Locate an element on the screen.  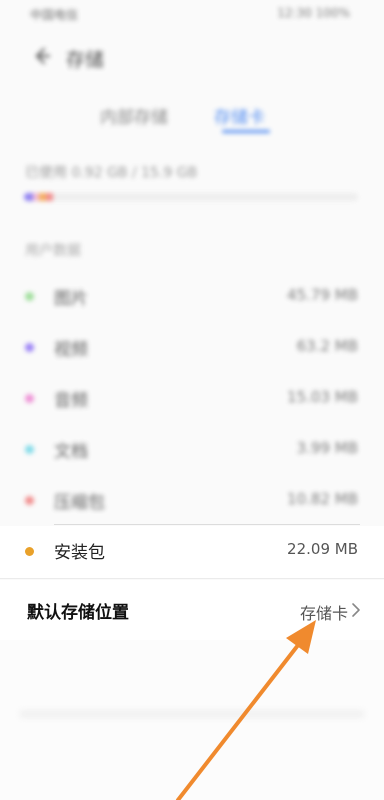
category-row-documents: 文档 3.99 MB is located at coordinates (192, 449).